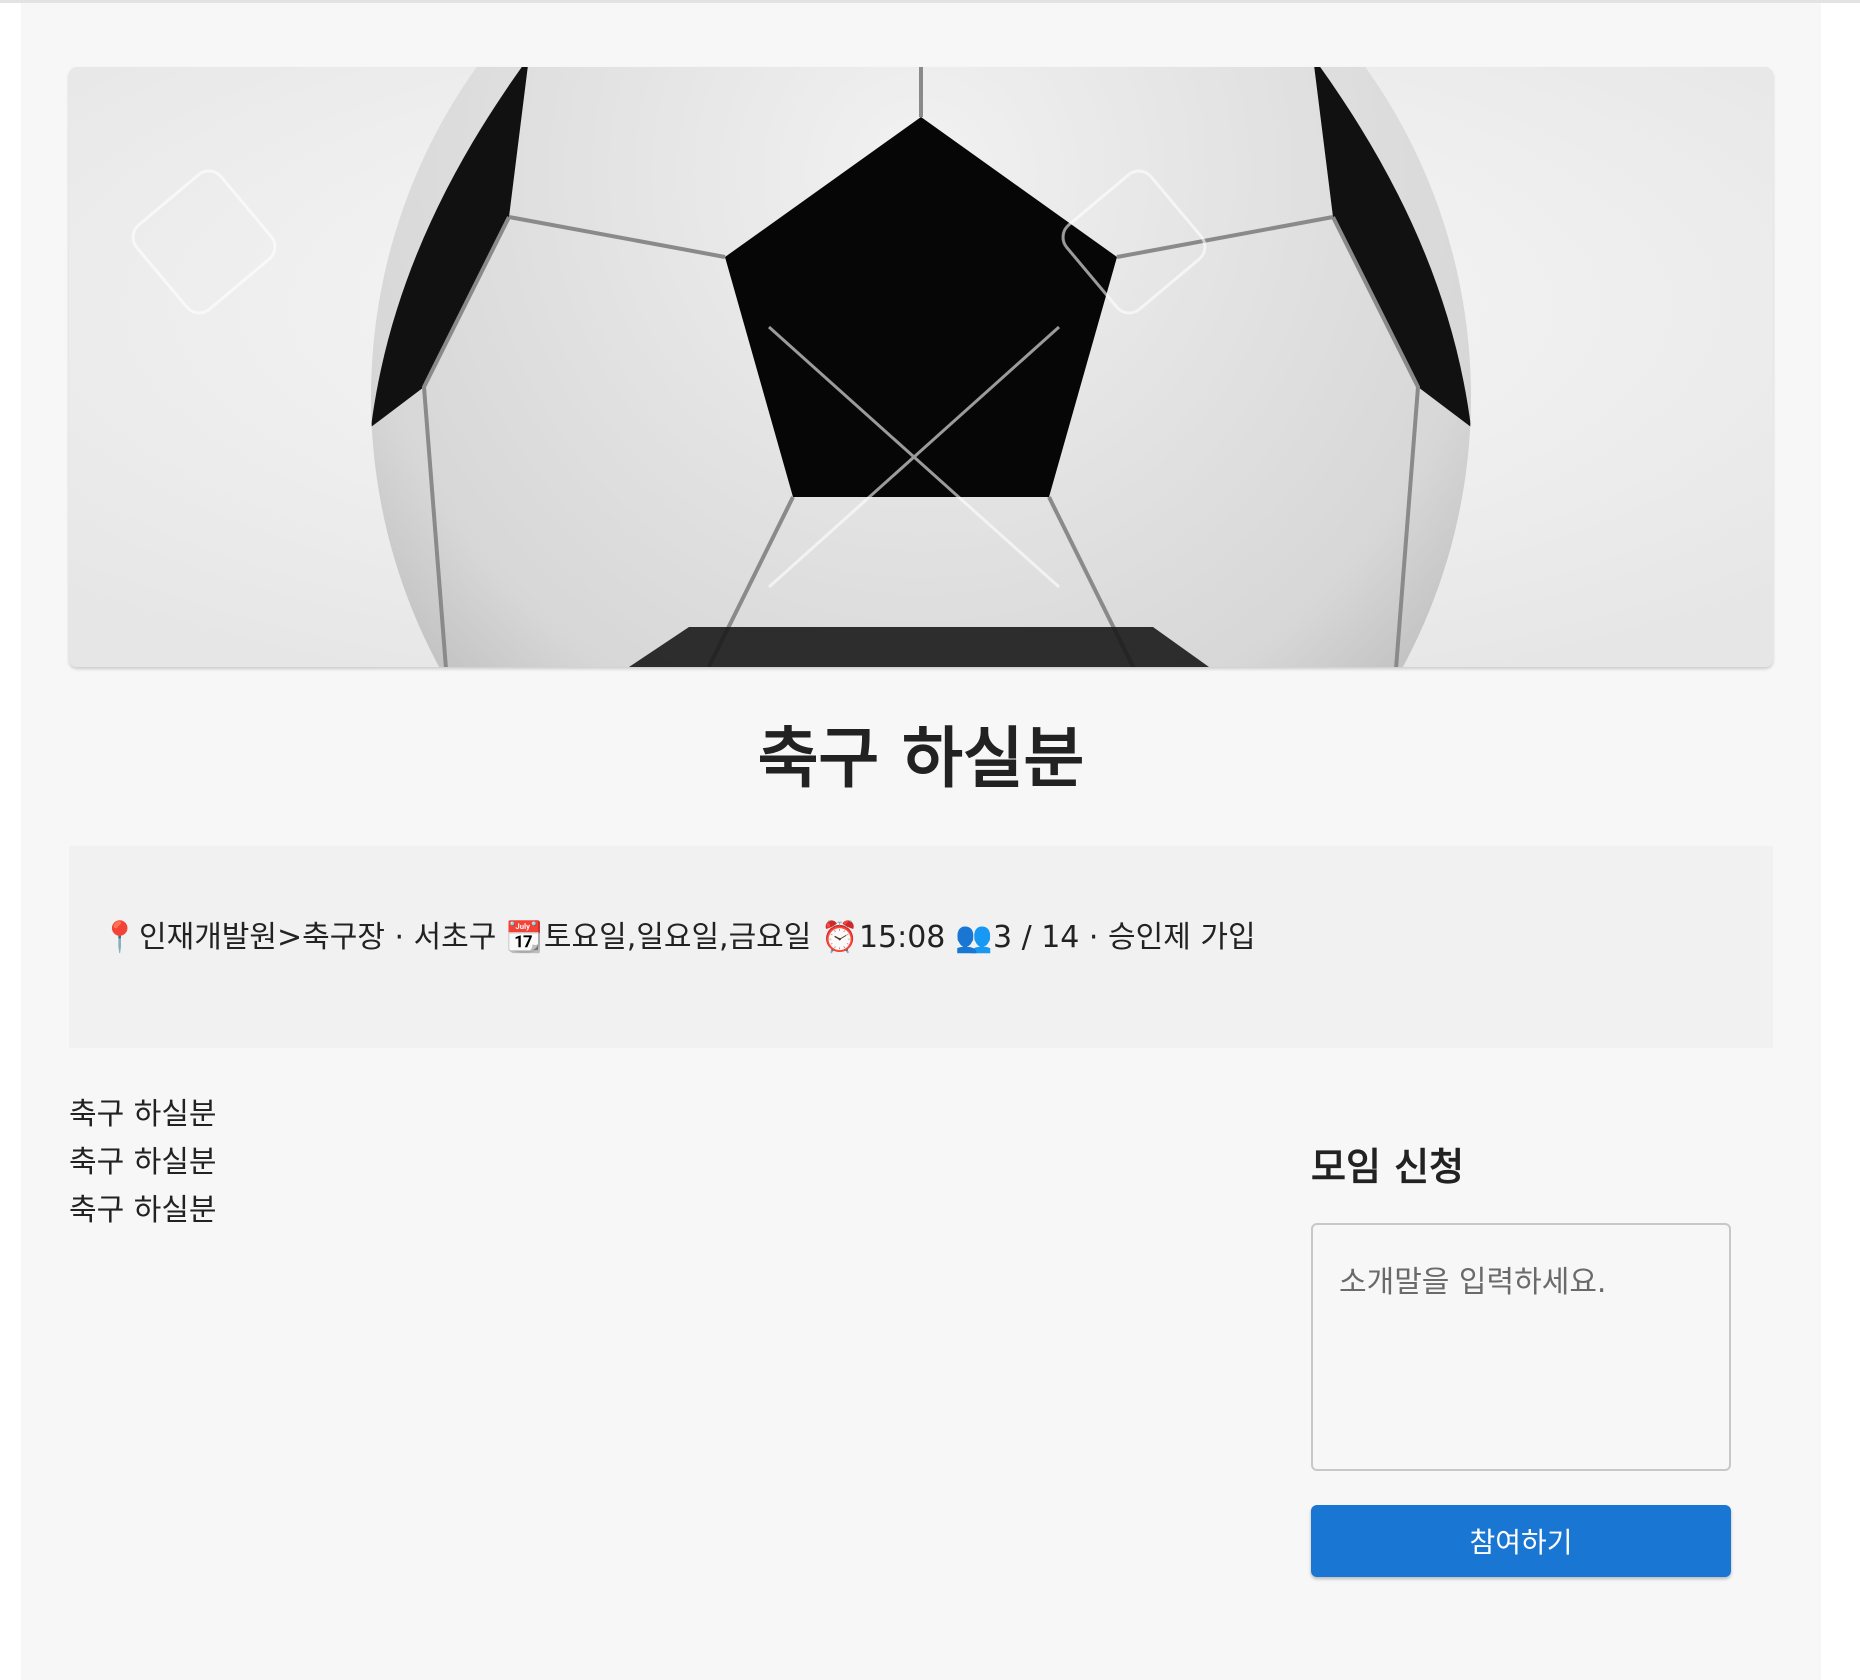  Describe the element at coordinates (120, 937) in the screenshot. I see `location-pin-icon: 📍` at that location.